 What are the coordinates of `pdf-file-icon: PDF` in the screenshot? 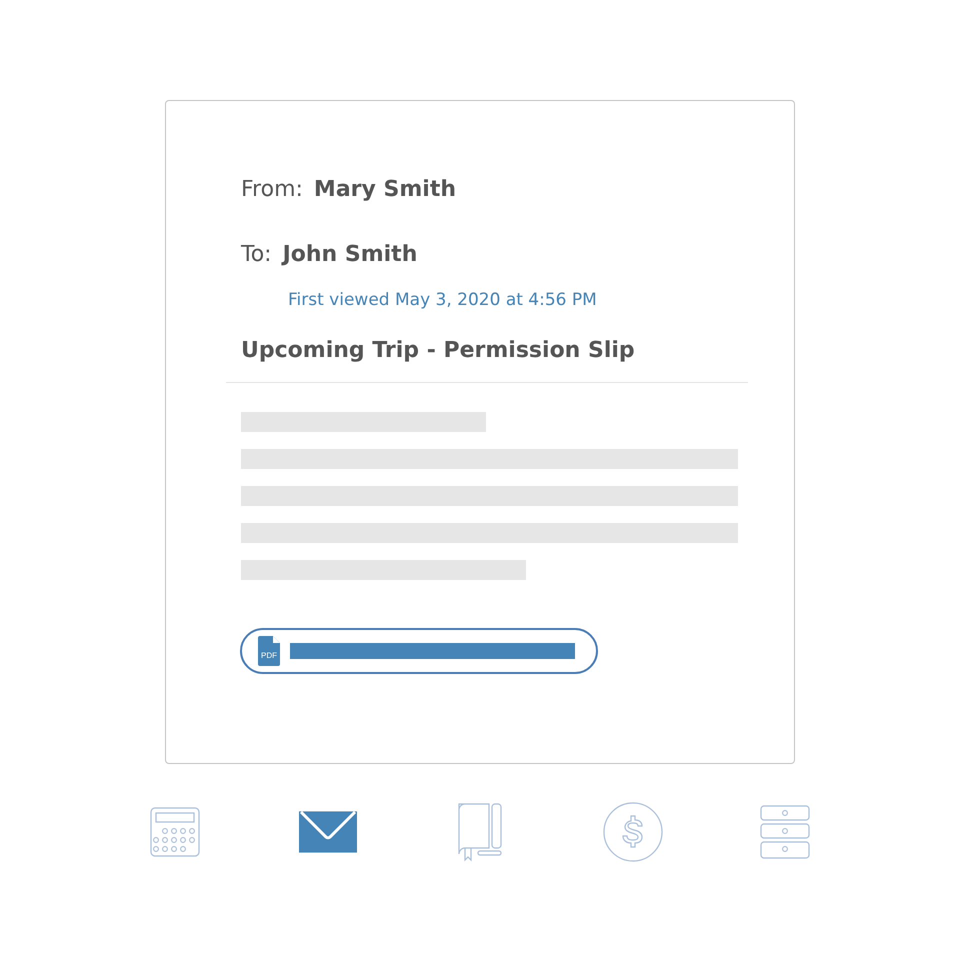 It's located at (269, 651).